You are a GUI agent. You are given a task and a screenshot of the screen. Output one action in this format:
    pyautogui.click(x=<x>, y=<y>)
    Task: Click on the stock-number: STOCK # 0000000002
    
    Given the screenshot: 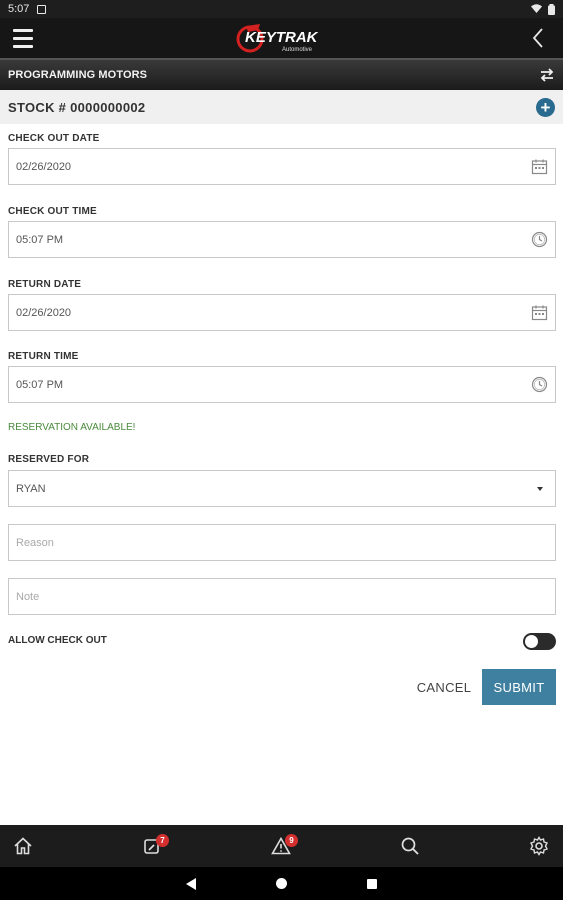 What is the action you would take?
    pyautogui.click(x=77, y=107)
    